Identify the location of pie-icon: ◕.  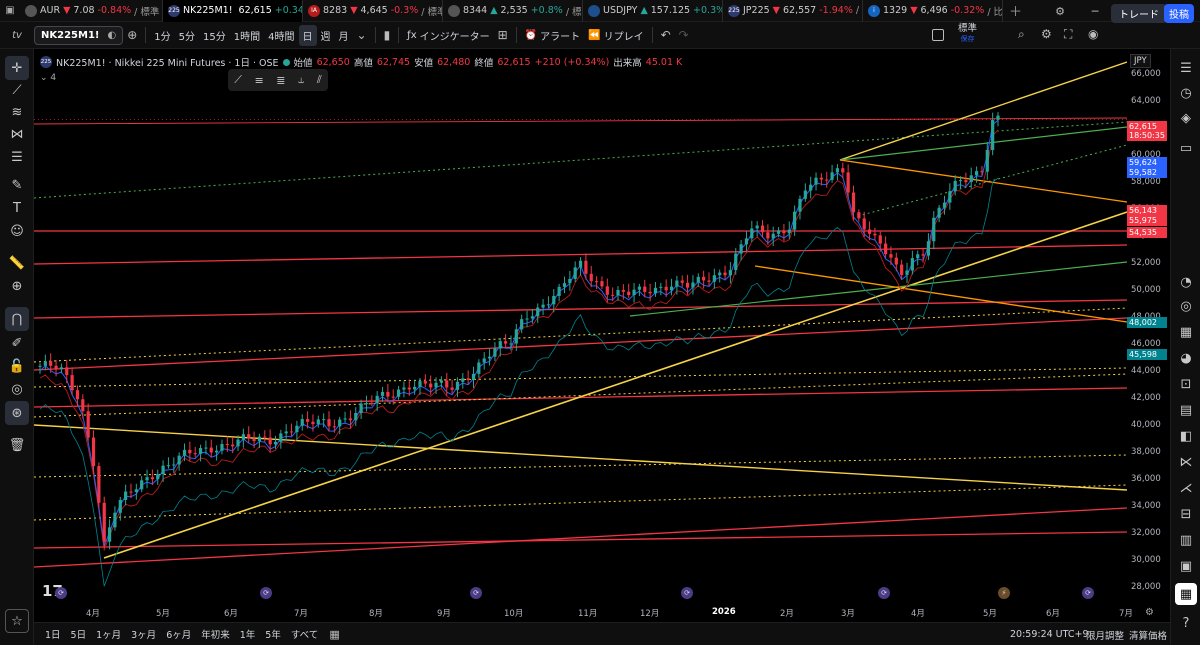
(1186, 358).